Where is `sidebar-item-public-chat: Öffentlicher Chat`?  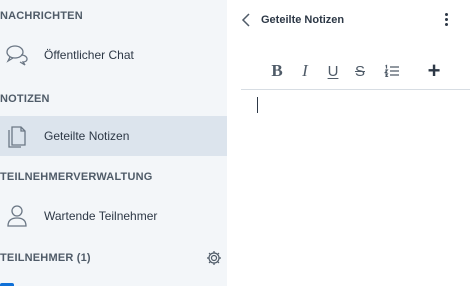
sidebar-item-public-chat: Öffentlicher Chat is located at coordinates (113, 55).